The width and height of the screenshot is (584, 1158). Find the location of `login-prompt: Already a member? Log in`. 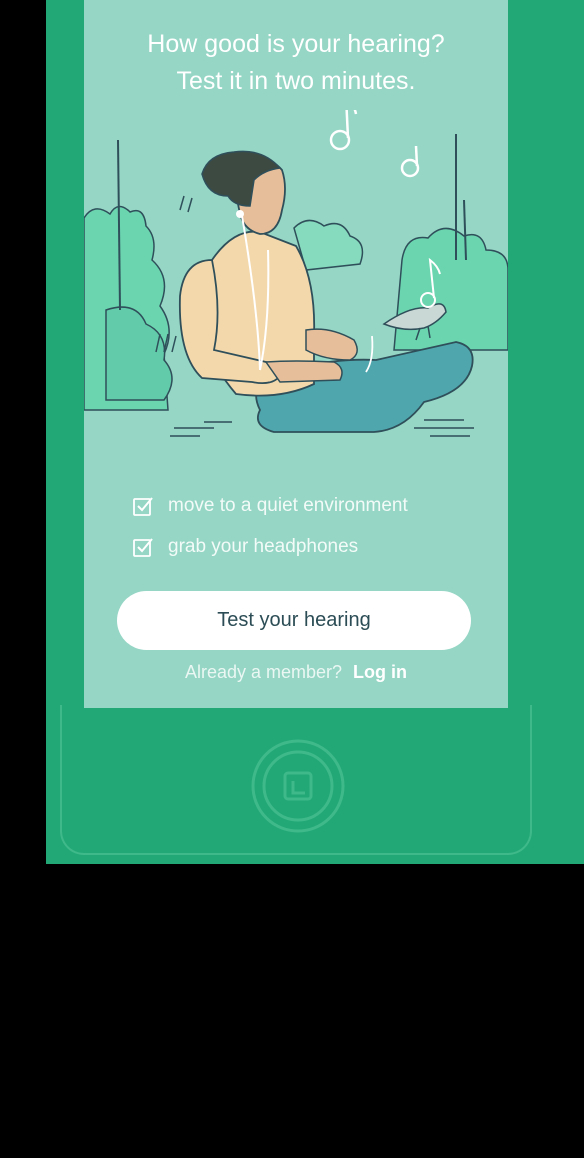

login-prompt: Already a member? Log in is located at coordinates (296, 672).